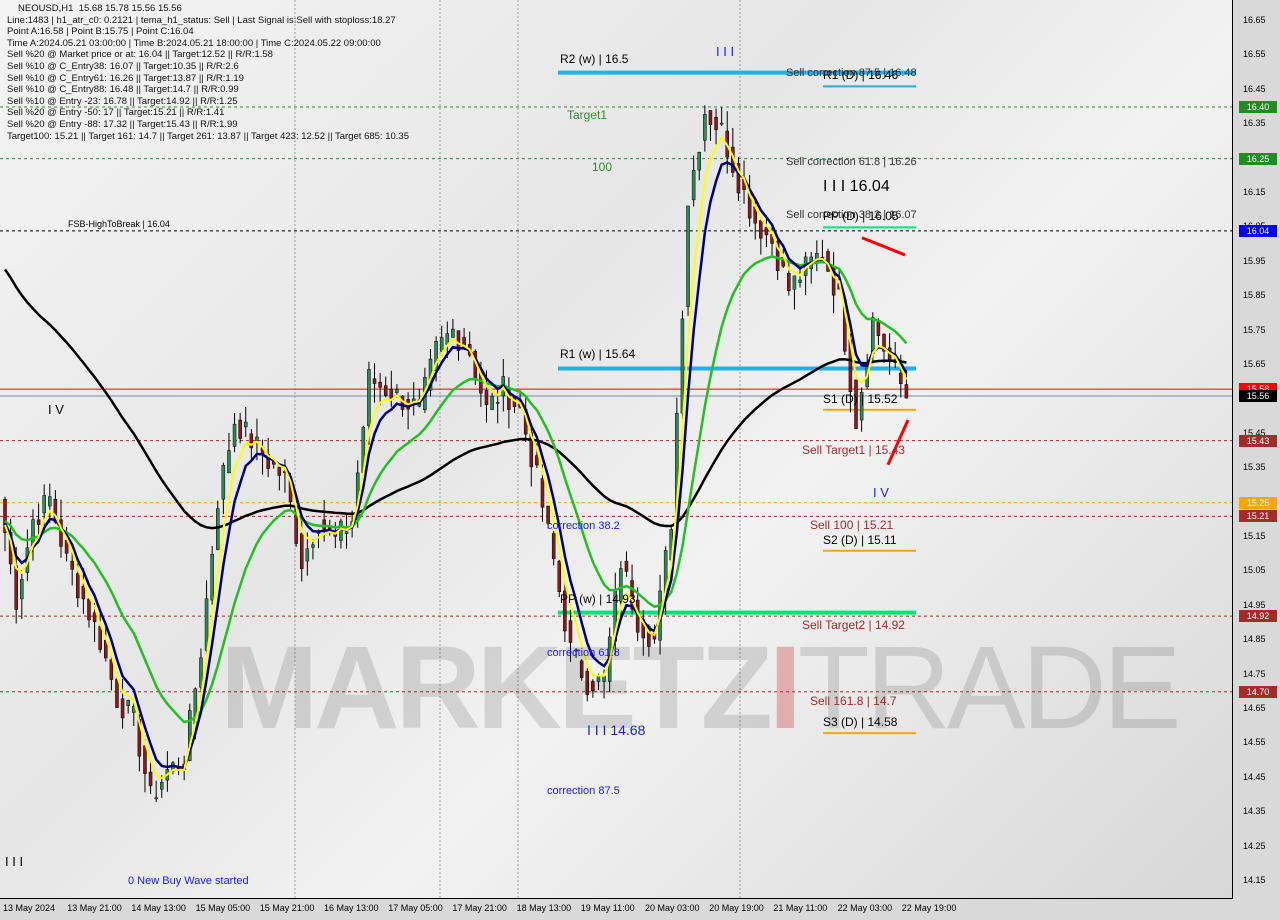 The image size is (1280, 920). What do you see at coordinates (598, 354) in the screenshot?
I see `level-label: R1 (w) | 15.64` at bounding box center [598, 354].